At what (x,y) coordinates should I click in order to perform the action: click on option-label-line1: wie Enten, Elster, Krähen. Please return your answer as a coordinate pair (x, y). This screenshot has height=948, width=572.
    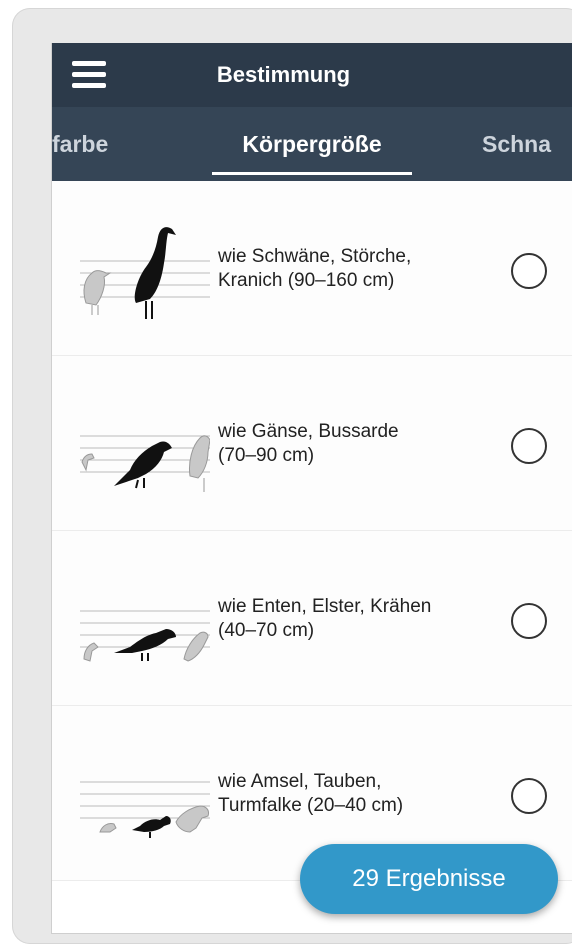
    Looking at the image, I should click on (325, 606).